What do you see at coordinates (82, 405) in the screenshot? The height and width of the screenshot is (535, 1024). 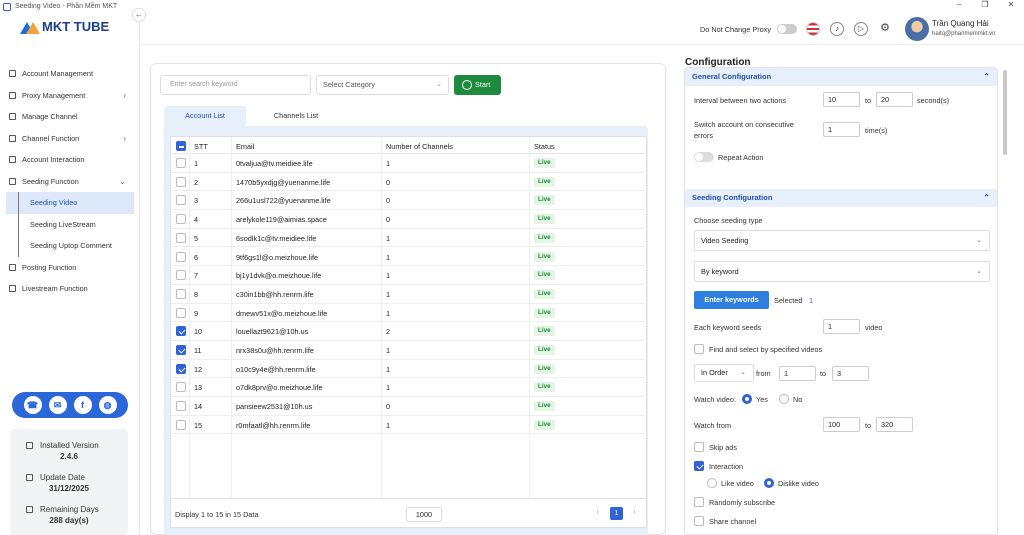 I see `facebook-icon: f` at bounding box center [82, 405].